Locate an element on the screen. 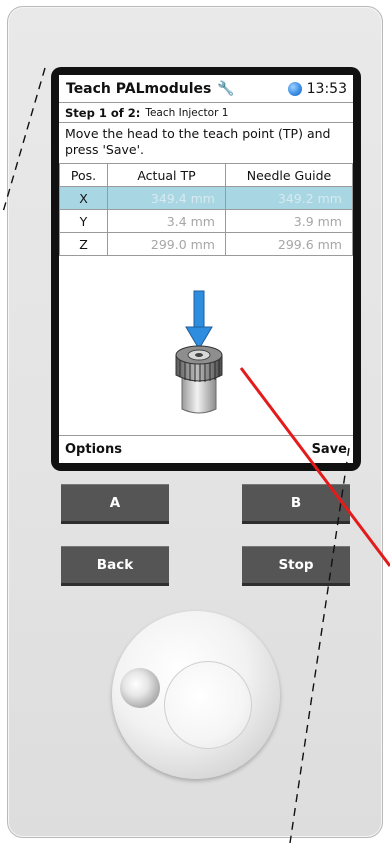 The width and height of the screenshot is (390, 843). wrench-icon: 🔧 is located at coordinates (226, 88).